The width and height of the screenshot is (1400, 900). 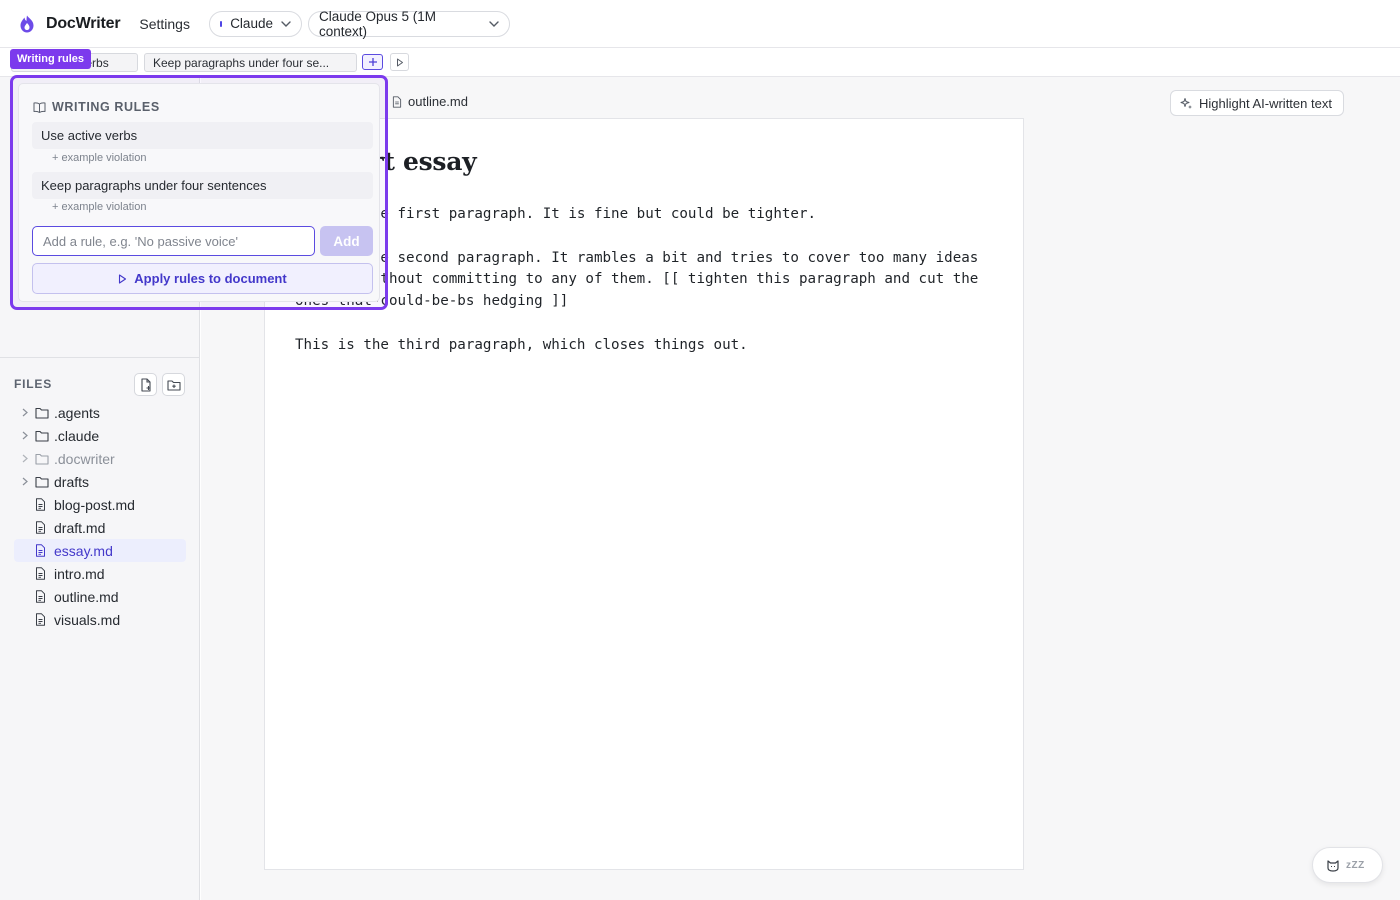 I want to click on new-file-button, so click(x=145, y=384).